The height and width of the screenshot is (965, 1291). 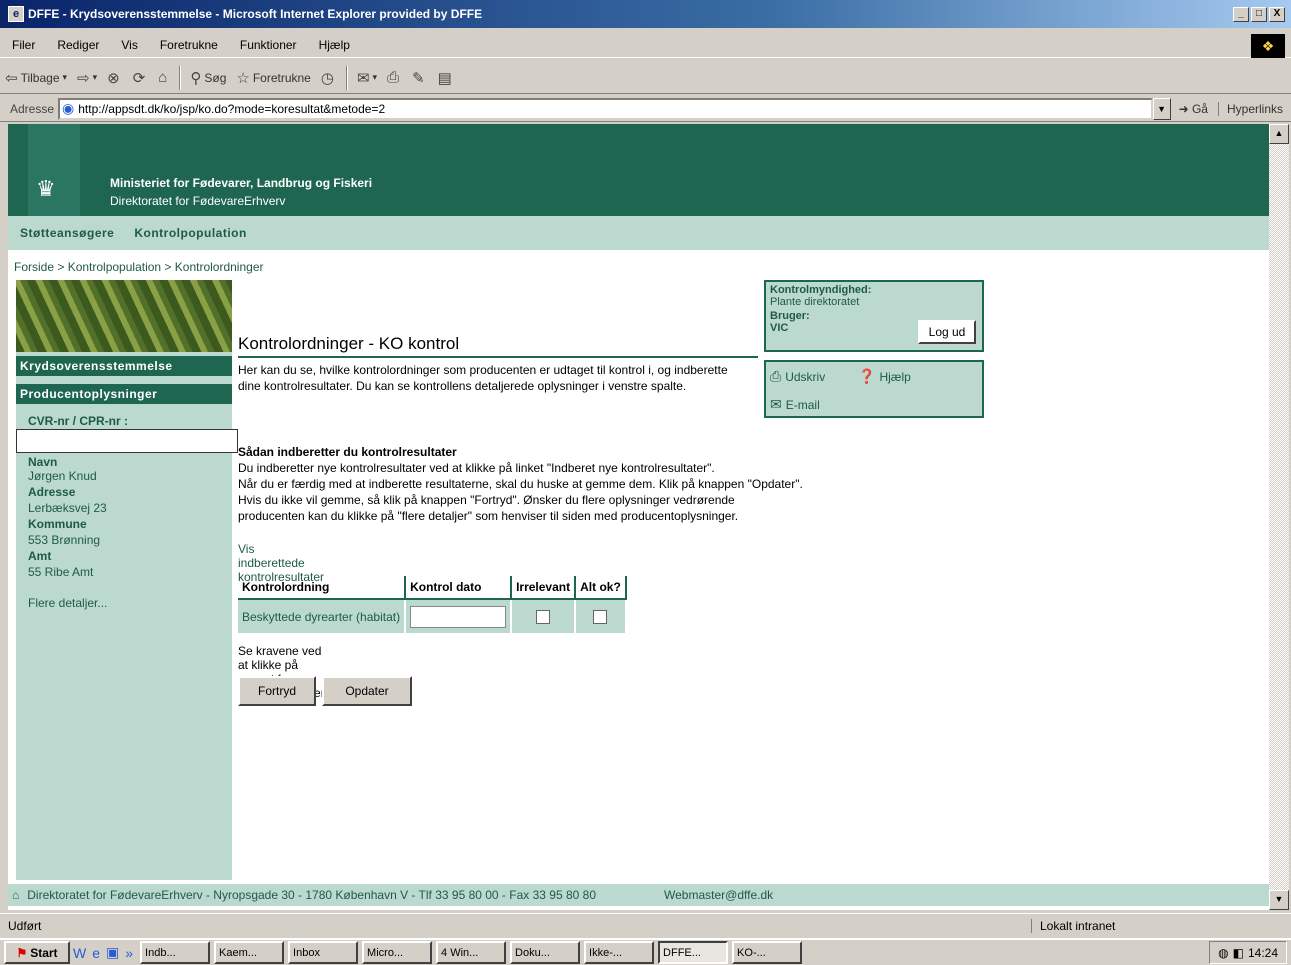 I want to click on edit-button: ✎, so click(x=420, y=78).